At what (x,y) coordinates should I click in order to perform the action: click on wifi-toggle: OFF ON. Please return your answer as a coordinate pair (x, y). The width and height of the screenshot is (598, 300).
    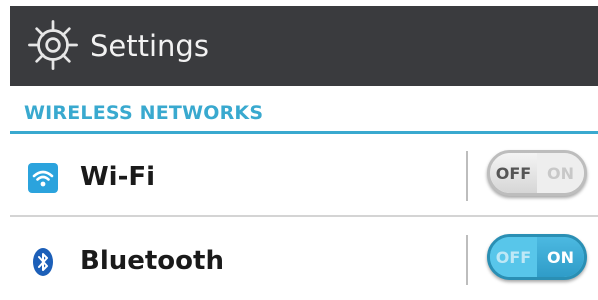
    Looking at the image, I should click on (537, 173).